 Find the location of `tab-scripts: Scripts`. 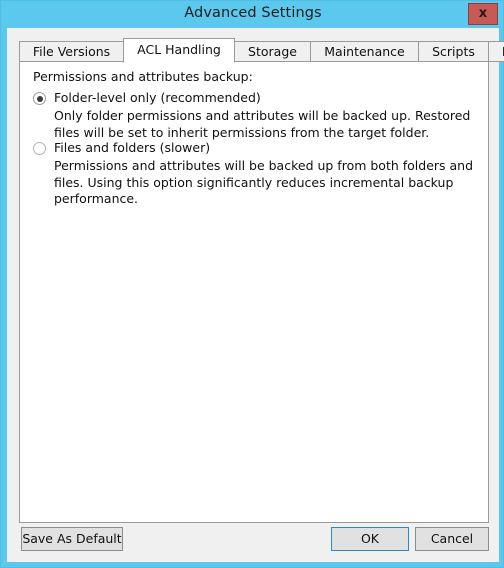

tab-scripts: Scripts is located at coordinates (453, 51).